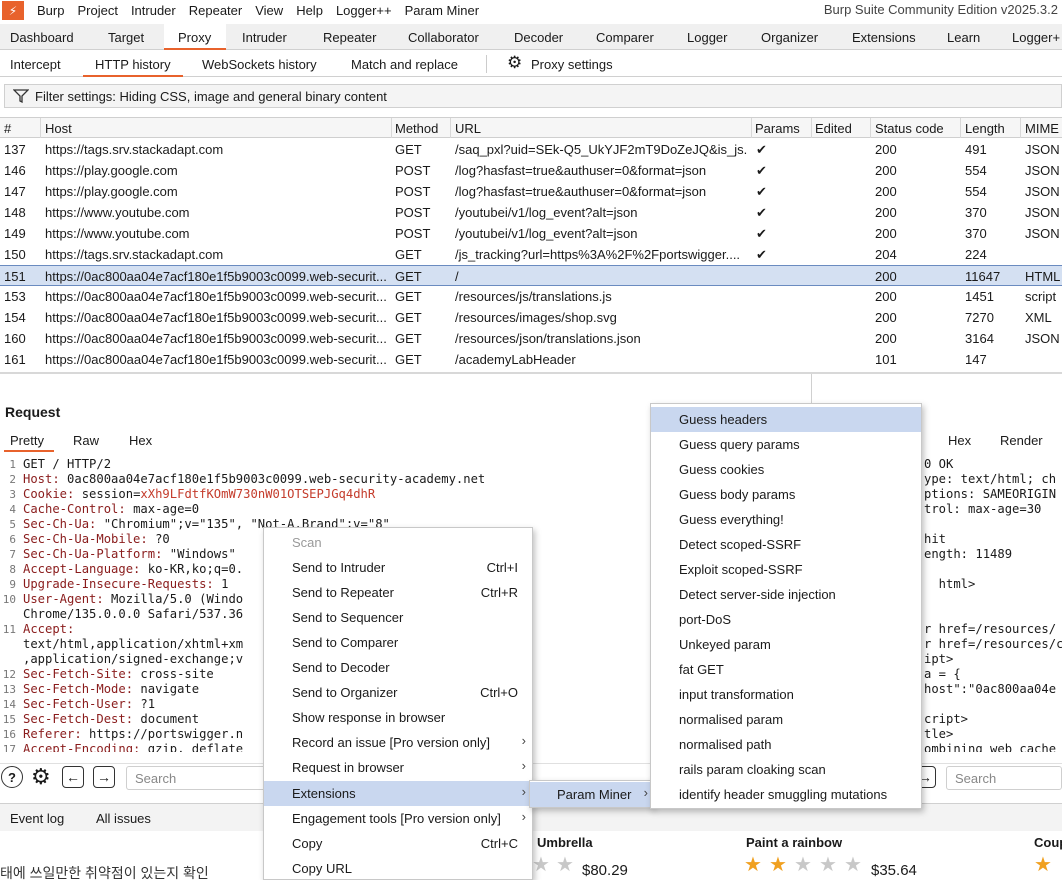  What do you see at coordinates (398, 843) in the screenshot?
I see `context-menu-item: Copy Ctrl+C` at bounding box center [398, 843].